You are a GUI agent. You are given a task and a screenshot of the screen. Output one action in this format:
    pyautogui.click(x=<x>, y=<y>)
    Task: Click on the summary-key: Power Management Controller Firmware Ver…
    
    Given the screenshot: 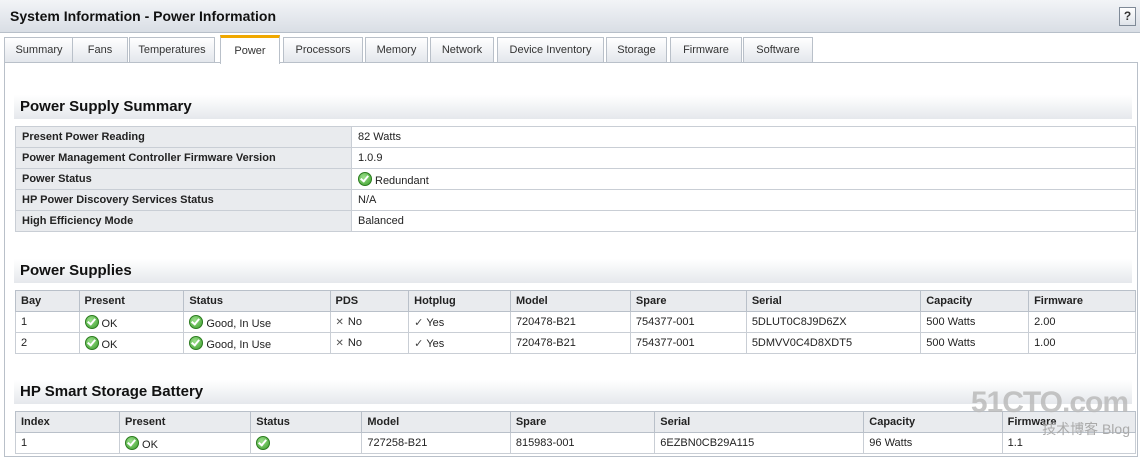 What is the action you would take?
    pyautogui.click(x=183, y=158)
    